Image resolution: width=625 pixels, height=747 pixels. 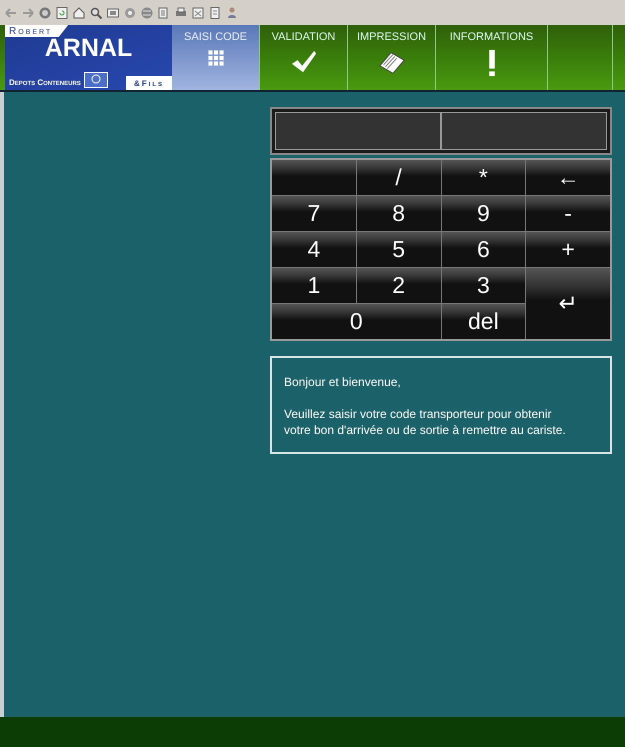 I want to click on keypad-key: del, so click(x=484, y=321).